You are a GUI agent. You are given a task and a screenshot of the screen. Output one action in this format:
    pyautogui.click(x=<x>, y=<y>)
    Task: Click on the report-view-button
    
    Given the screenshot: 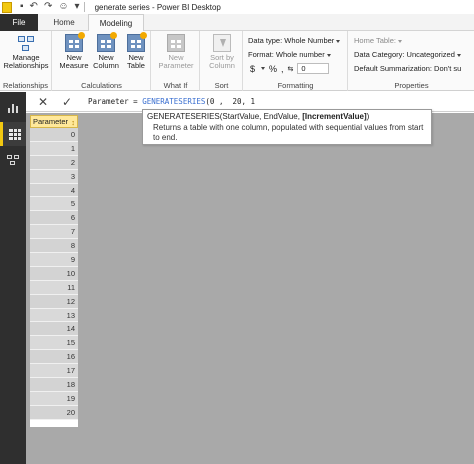 What is the action you would take?
    pyautogui.click(x=13, y=108)
    